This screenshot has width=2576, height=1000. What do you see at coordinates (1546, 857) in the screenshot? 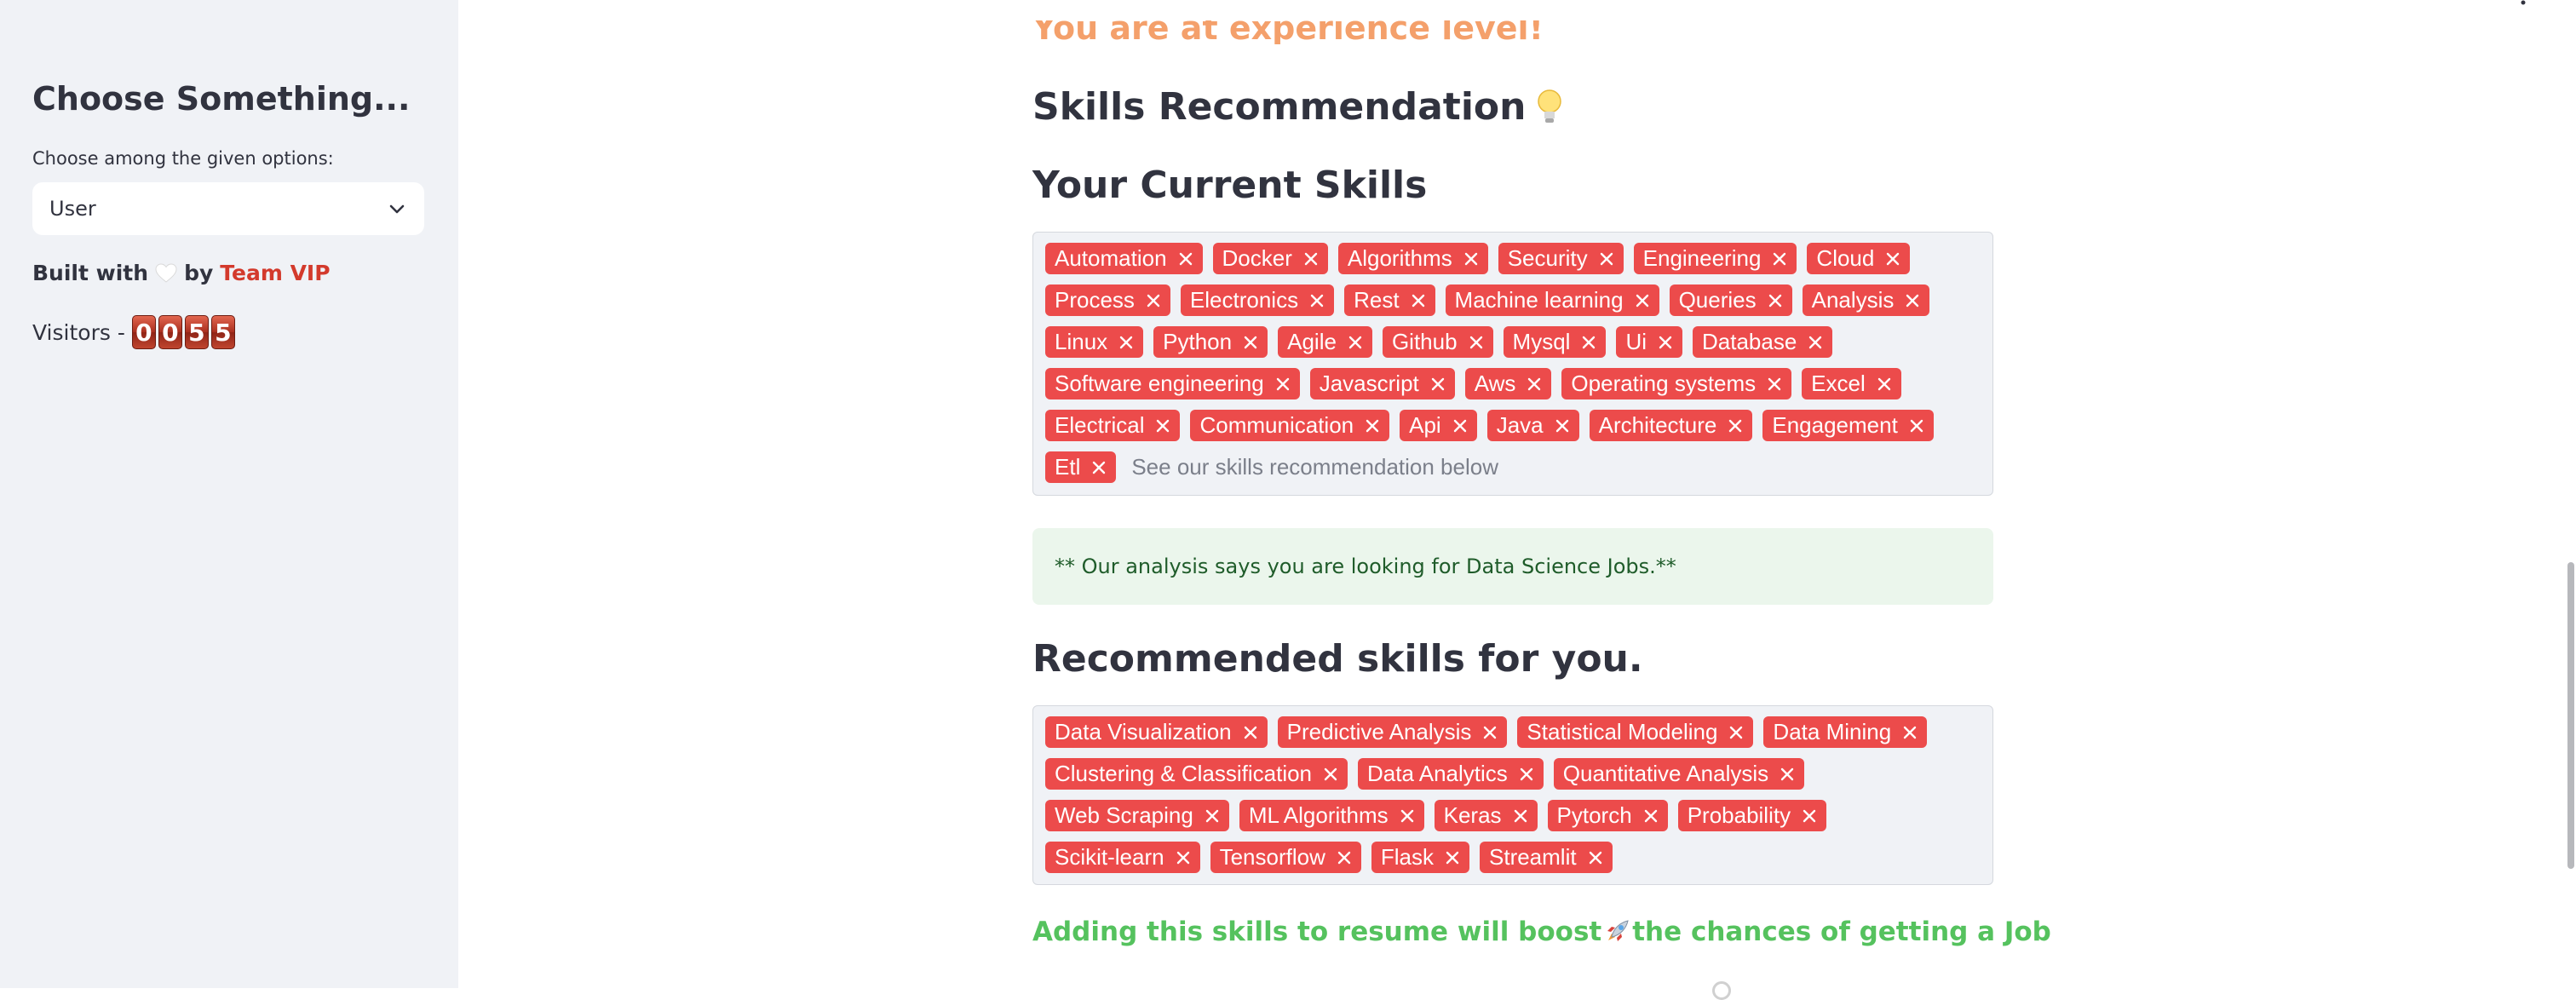
I see `skill-tag: Streamlit` at bounding box center [1546, 857].